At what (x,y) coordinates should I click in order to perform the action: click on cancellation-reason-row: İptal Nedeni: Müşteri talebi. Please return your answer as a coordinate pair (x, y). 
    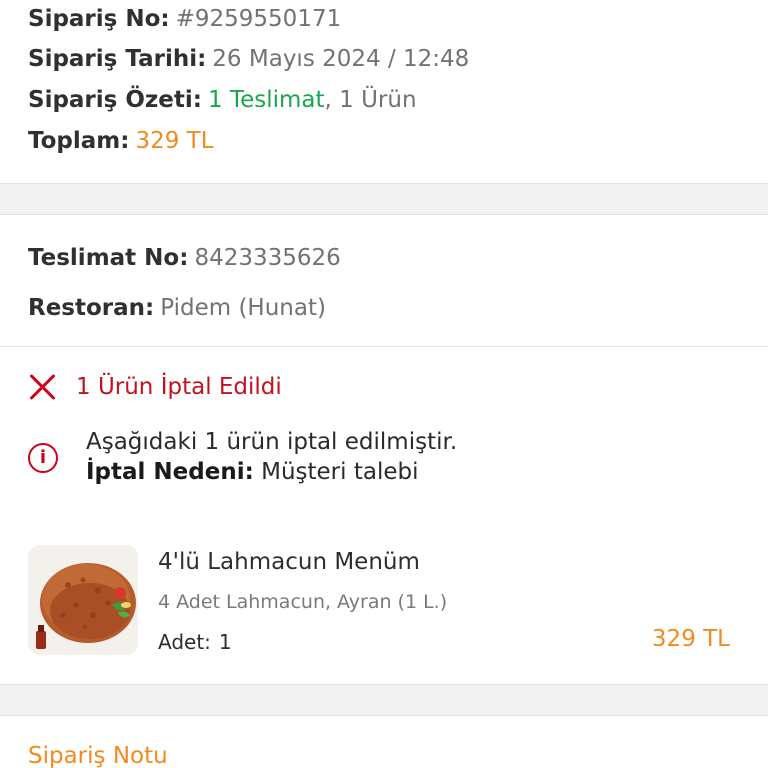
    Looking at the image, I should click on (252, 472).